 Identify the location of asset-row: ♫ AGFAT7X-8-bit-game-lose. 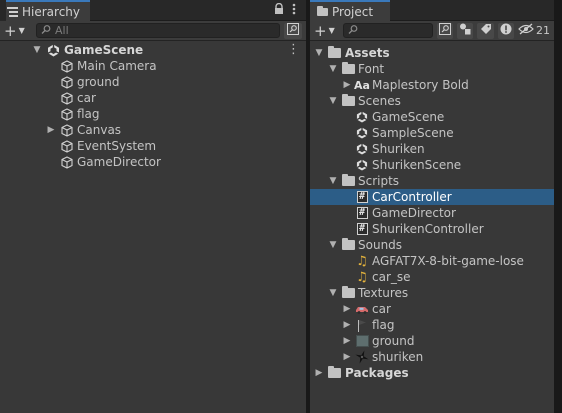
(432, 261).